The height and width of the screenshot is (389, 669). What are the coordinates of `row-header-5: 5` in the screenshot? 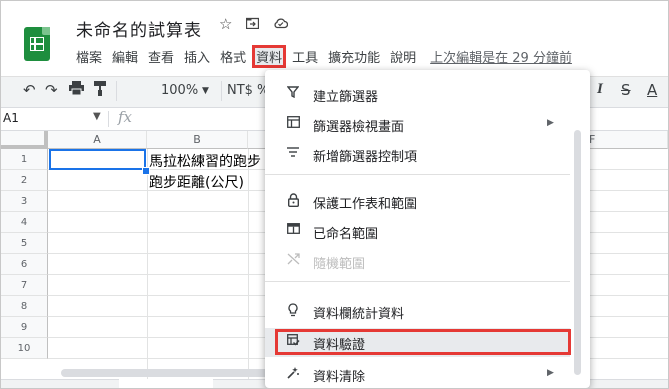 It's located at (24, 243).